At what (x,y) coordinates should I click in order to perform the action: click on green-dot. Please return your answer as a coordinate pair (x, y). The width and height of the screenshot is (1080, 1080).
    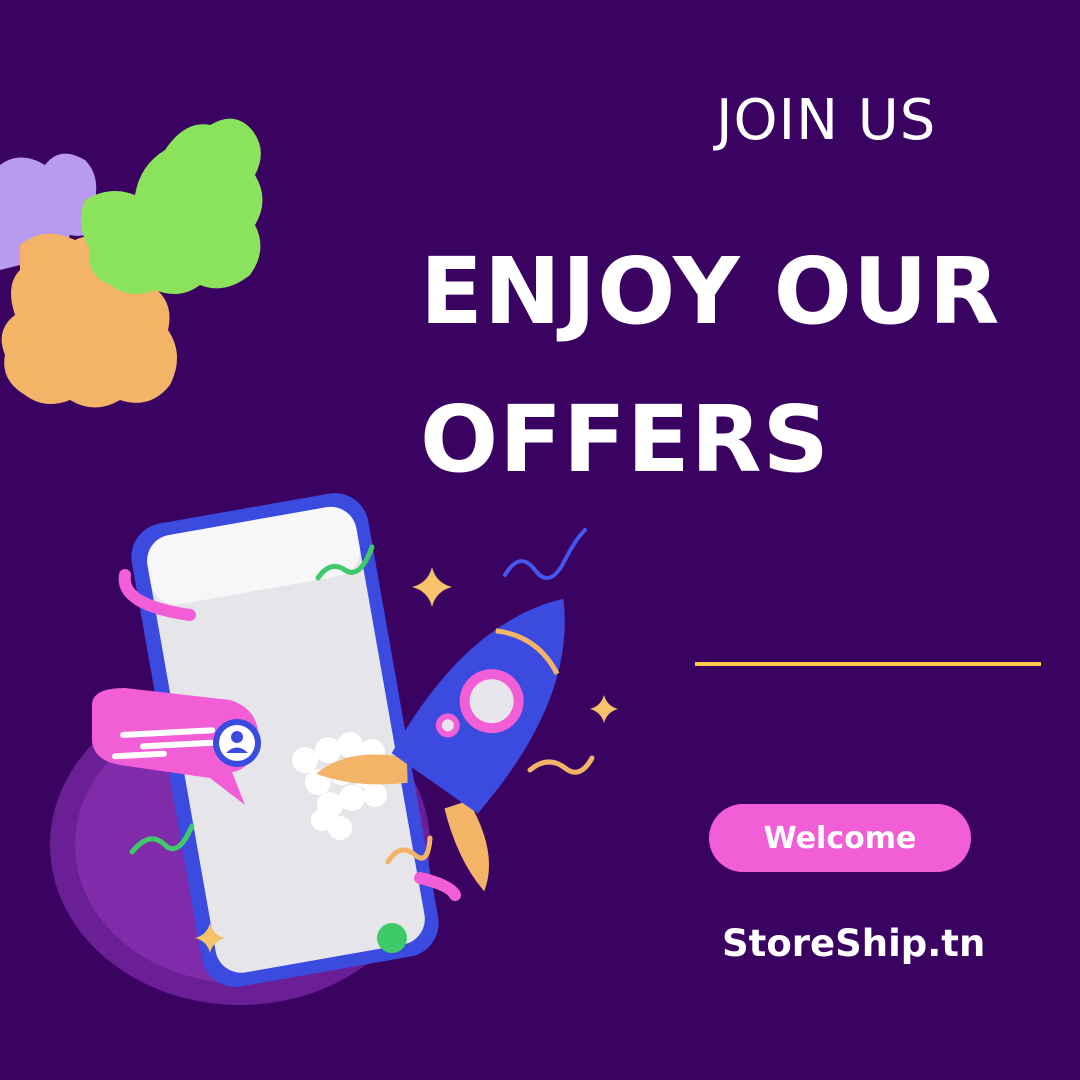
    Looking at the image, I should click on (392, 938).